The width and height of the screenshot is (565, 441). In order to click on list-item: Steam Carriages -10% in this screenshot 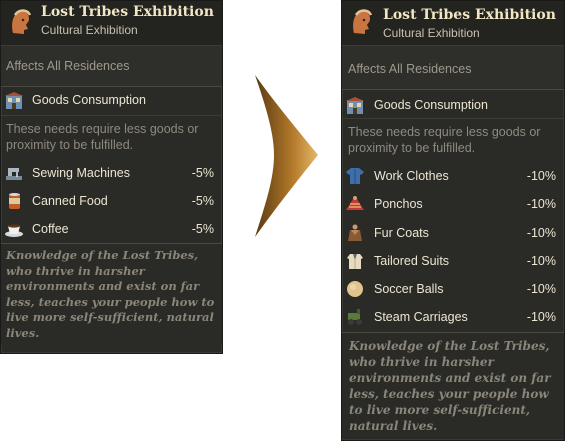, I will do `click(453, 317)`.